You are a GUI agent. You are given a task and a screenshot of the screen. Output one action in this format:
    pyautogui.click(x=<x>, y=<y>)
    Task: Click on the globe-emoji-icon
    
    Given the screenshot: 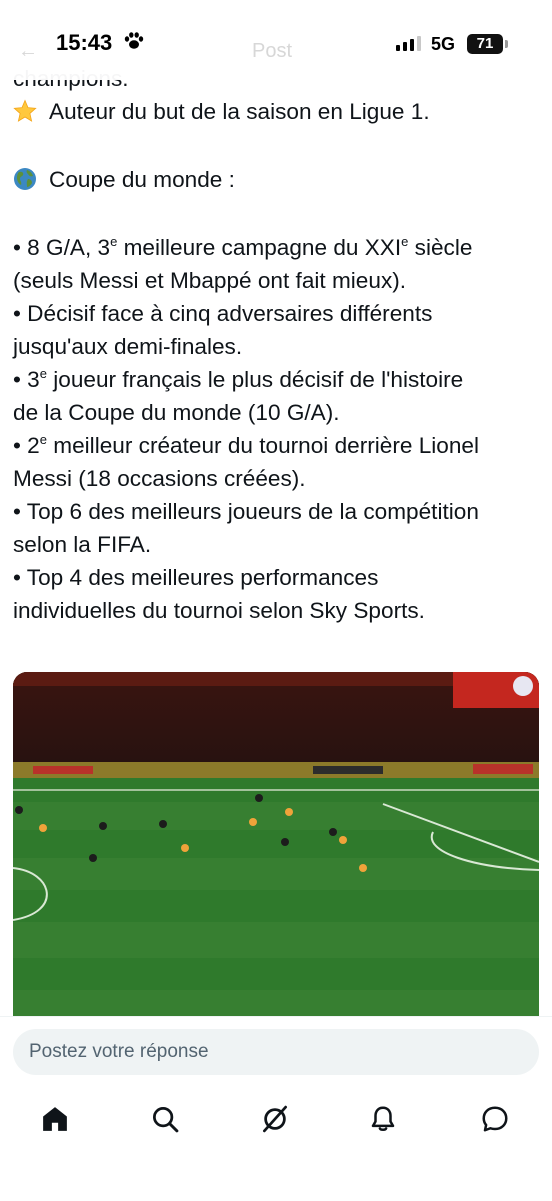 What is the action you would take?
    pyautogui.click(x=25, y=179)
    